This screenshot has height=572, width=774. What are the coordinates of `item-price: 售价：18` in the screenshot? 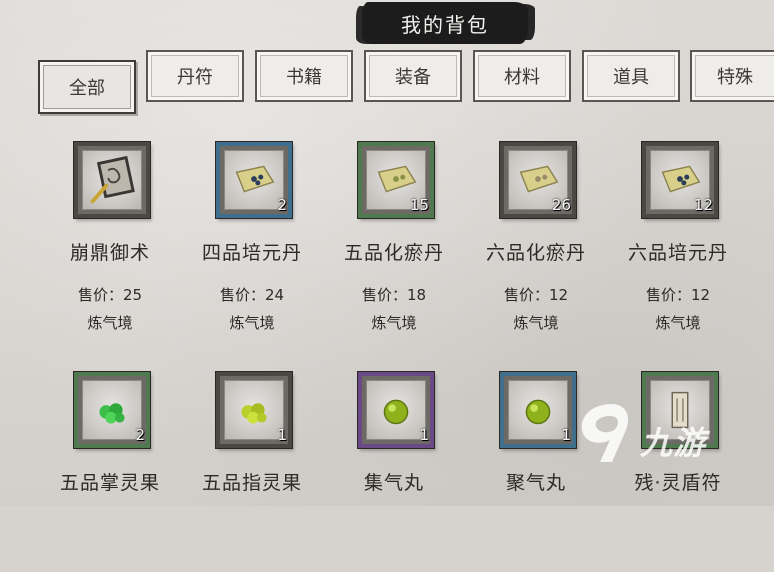 It's located at (394, 295).